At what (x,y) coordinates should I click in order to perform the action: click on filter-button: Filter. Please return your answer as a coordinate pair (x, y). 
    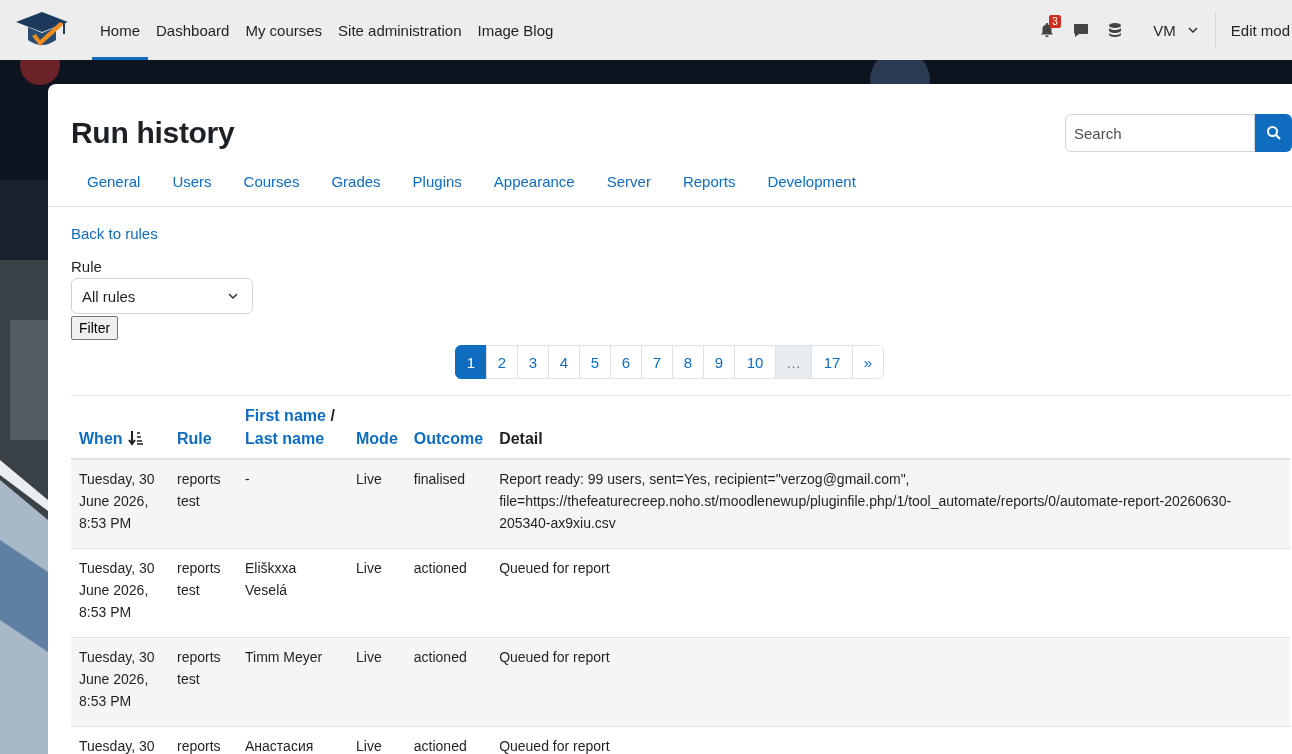
    Looking at the image, I should click on (95, 328).